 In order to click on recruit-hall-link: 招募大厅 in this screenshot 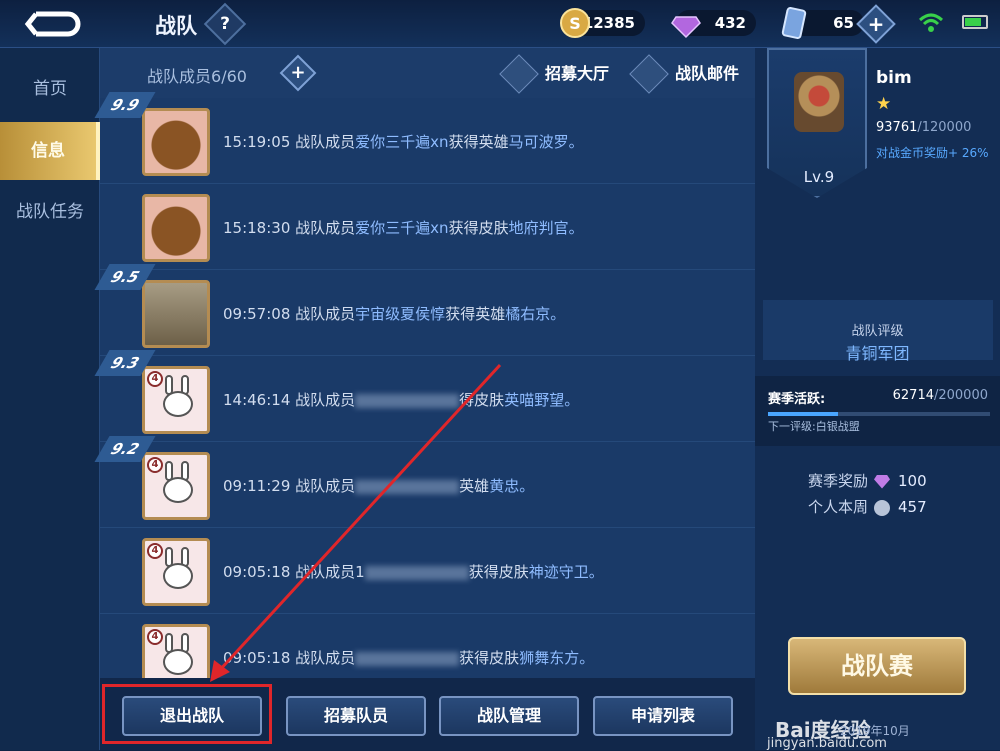, I will do `click(557, 74)`.